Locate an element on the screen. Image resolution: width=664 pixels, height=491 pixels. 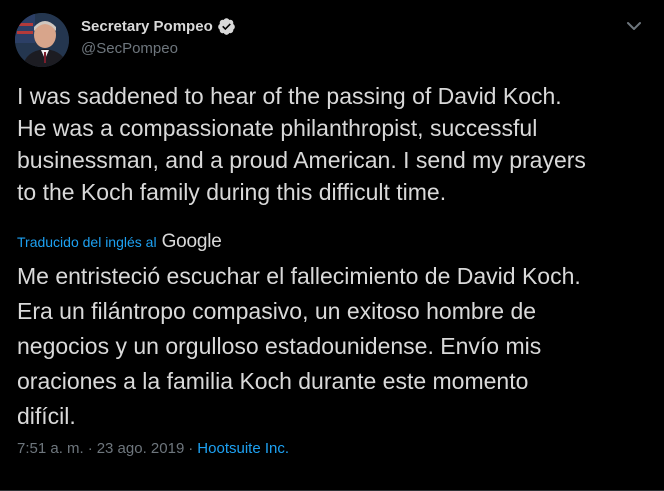
translated-by-link: Traducido del inglés al is located at coordinates (87, 242).